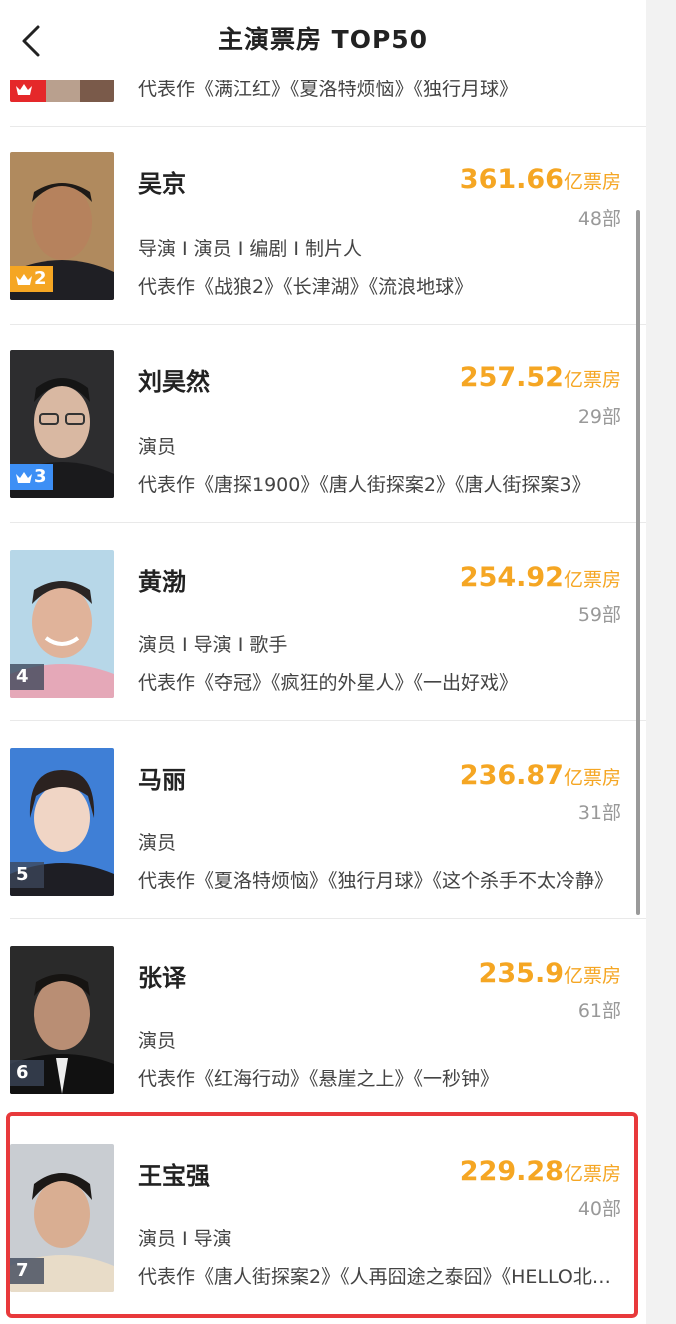  Describe the element at coordinates (306, 287) in the screenshot. I see `representative-works: 代表作《战狼2》《长津湖》《流浪地球》` at that location.